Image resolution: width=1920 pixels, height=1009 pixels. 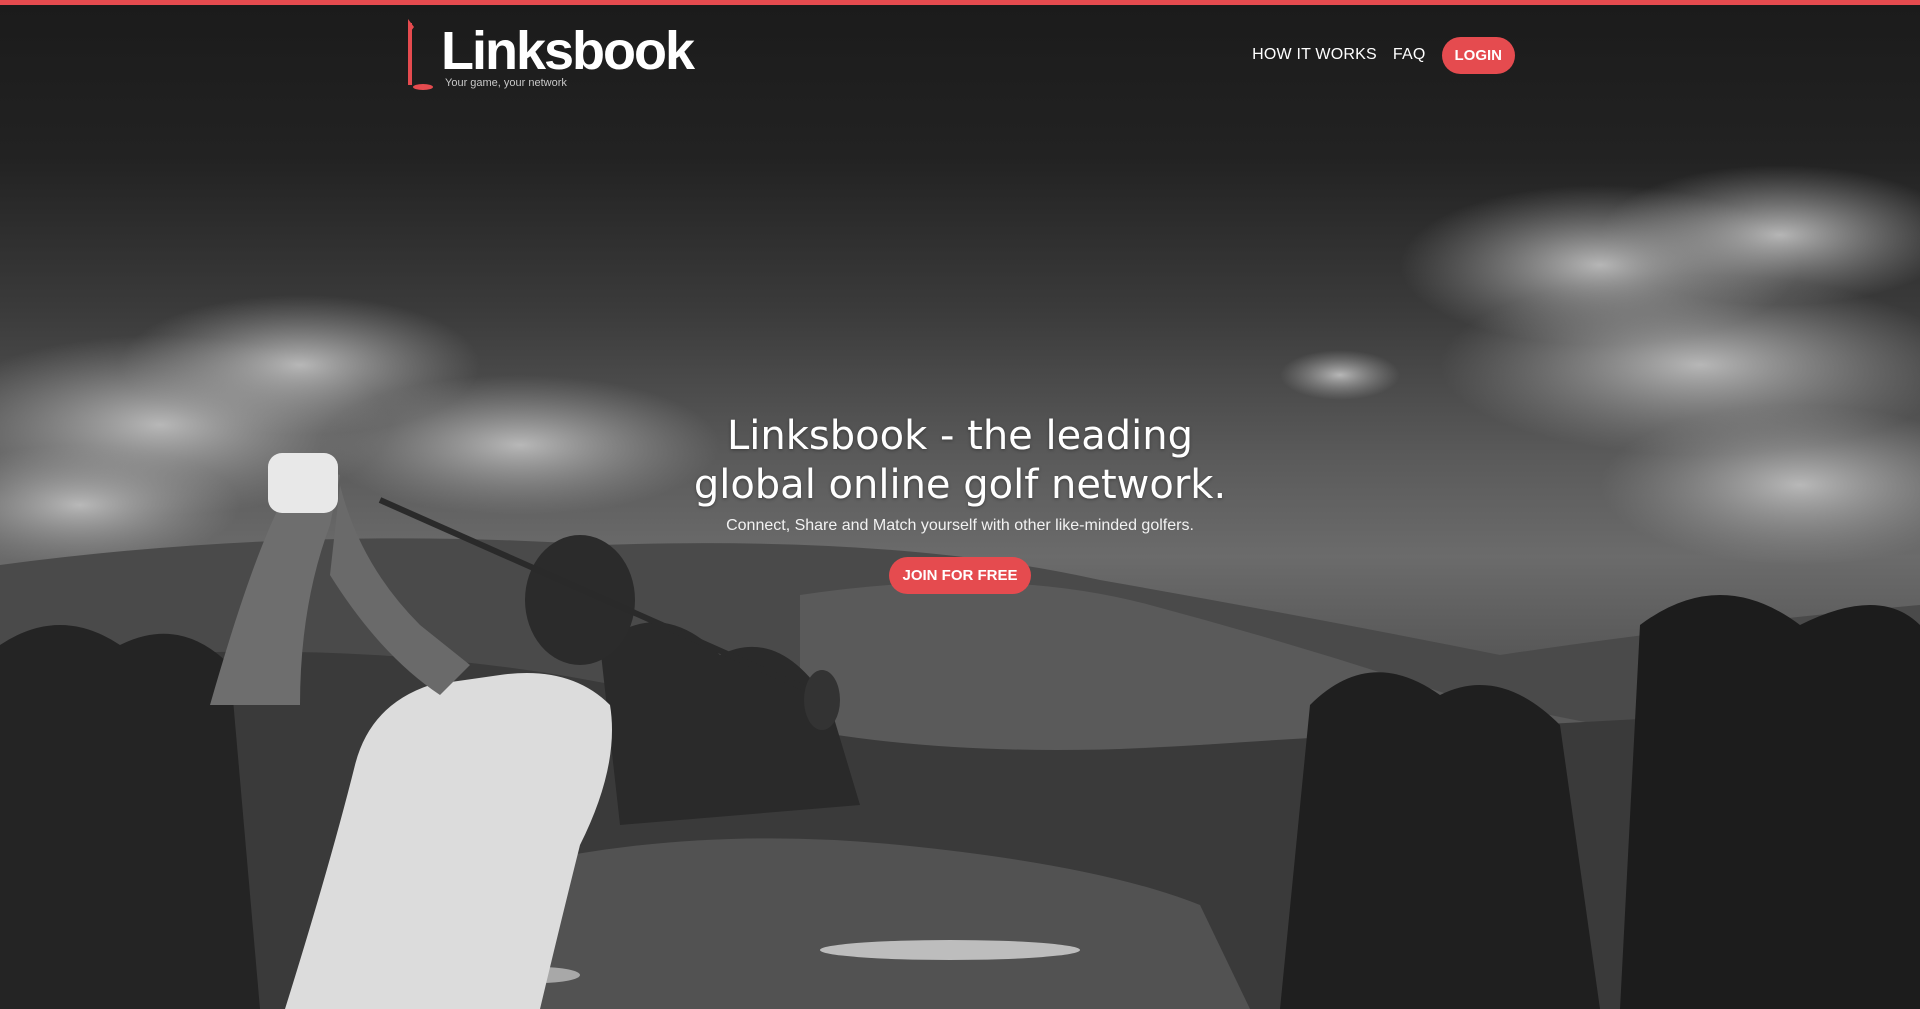 What do you see at coordinates (506, 83) in the screenshot?
I see `brand-tagline: Your game, your network` at bounding box center [506, 83].